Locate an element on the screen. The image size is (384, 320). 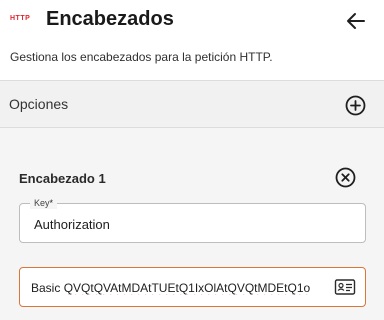
key-field-value: Authorization is located at coordinates (72, 224).